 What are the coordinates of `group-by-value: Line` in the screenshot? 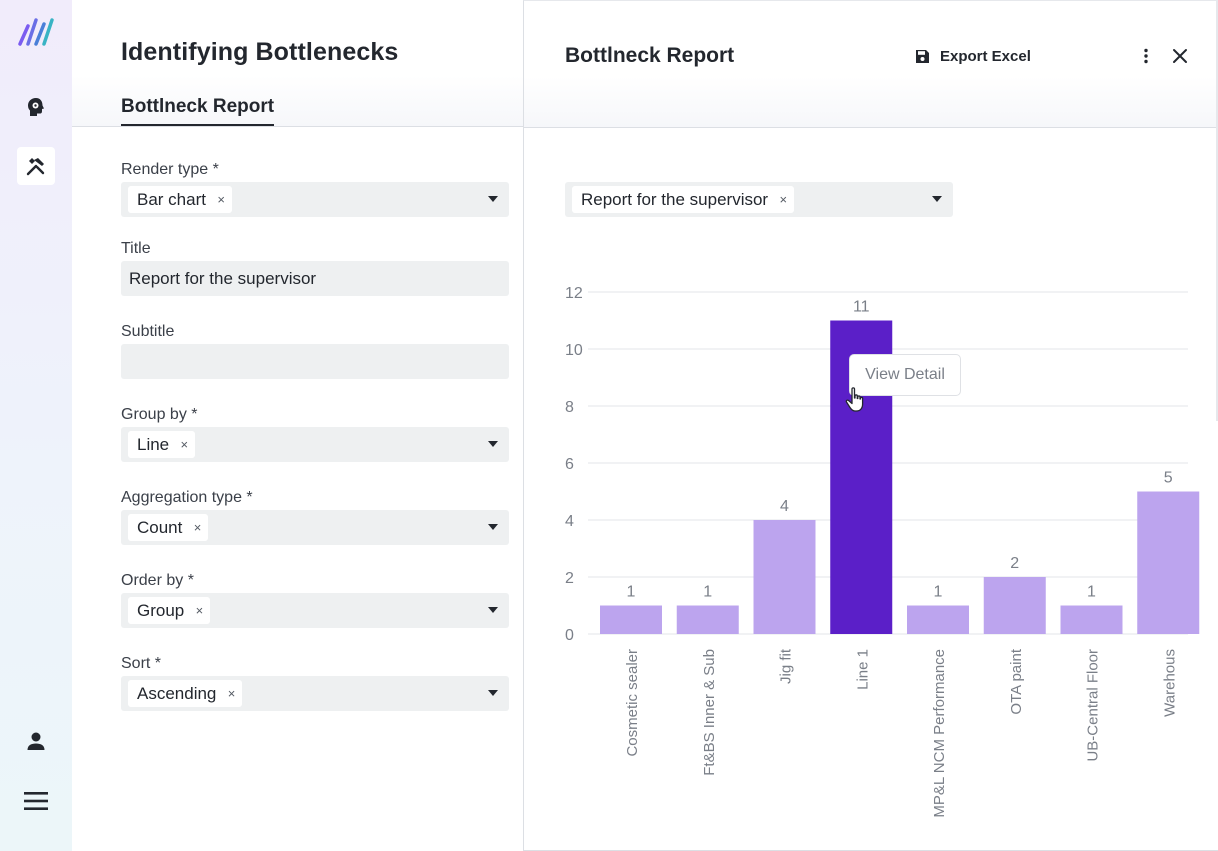 It's located at (153, 444).